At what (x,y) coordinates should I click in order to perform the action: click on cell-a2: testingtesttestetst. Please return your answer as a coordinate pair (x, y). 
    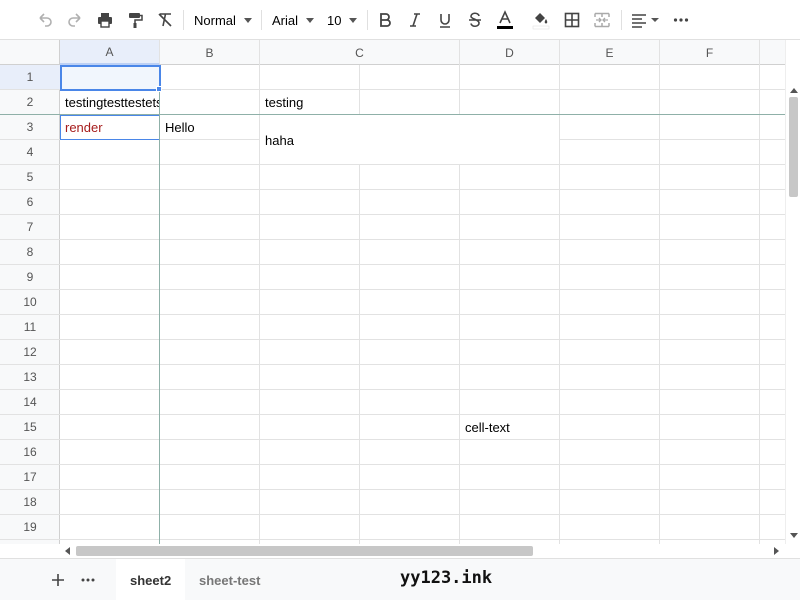
    Looking at the image, I should click on (110, 102).